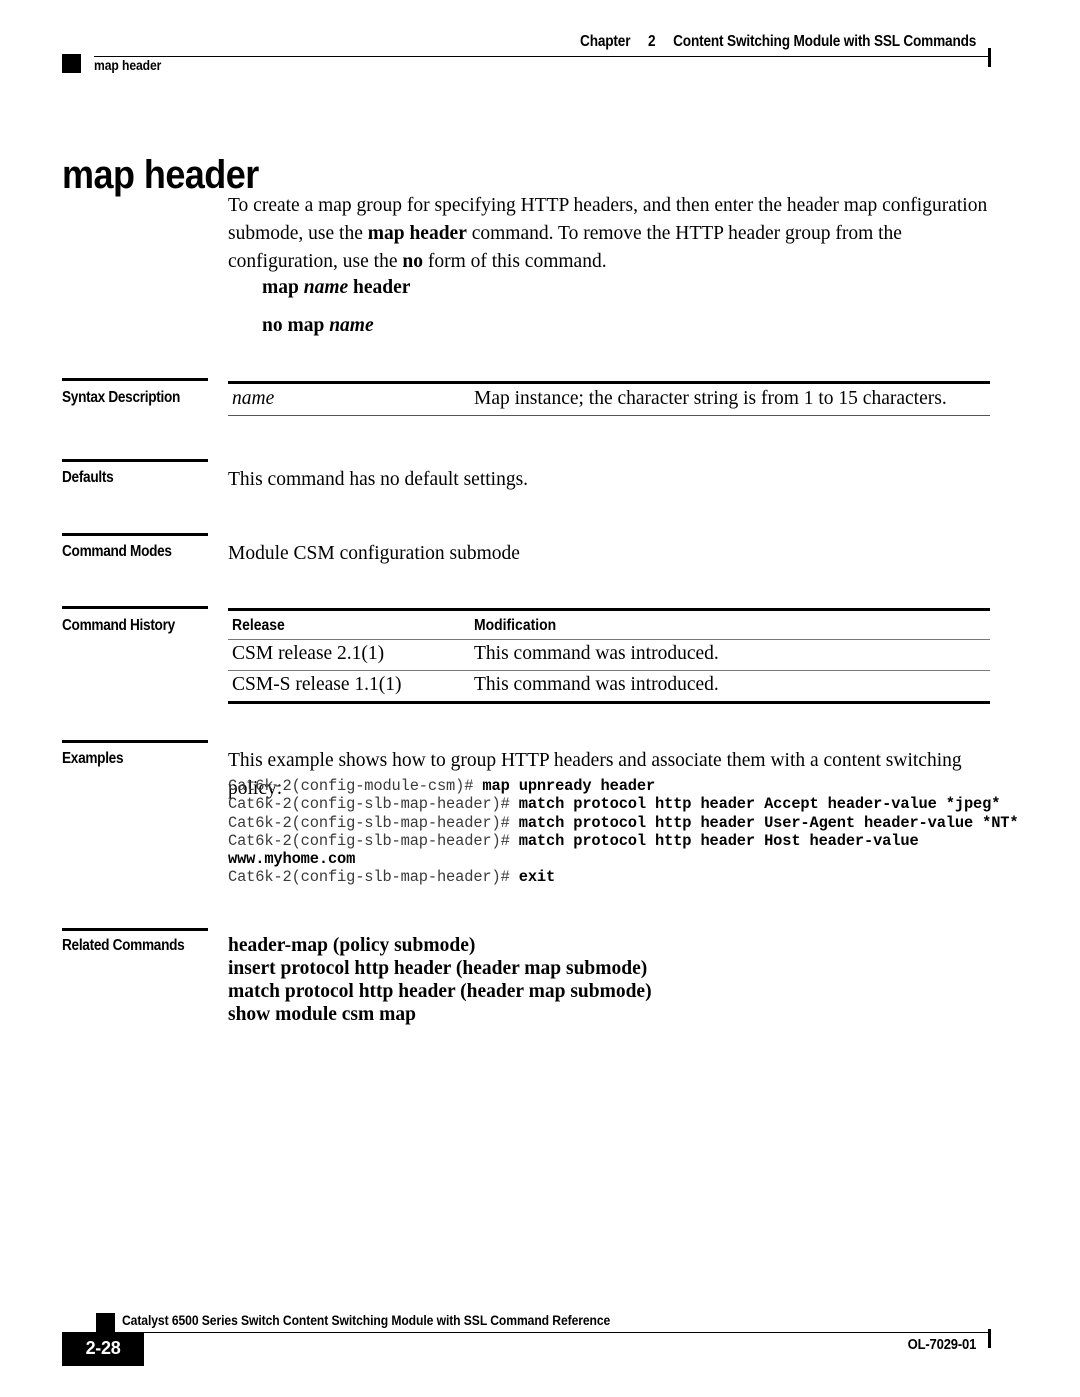 This screenshot has height=1397, width=1080. What do you see at coordinates (283, 287) in the screenshot?
I see `syntax-usage-prefix: map` at bounding box center [283, 287].